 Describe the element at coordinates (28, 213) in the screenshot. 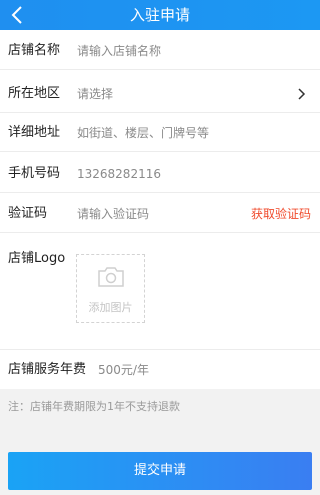

I see `code-label: 验证码` at that location.